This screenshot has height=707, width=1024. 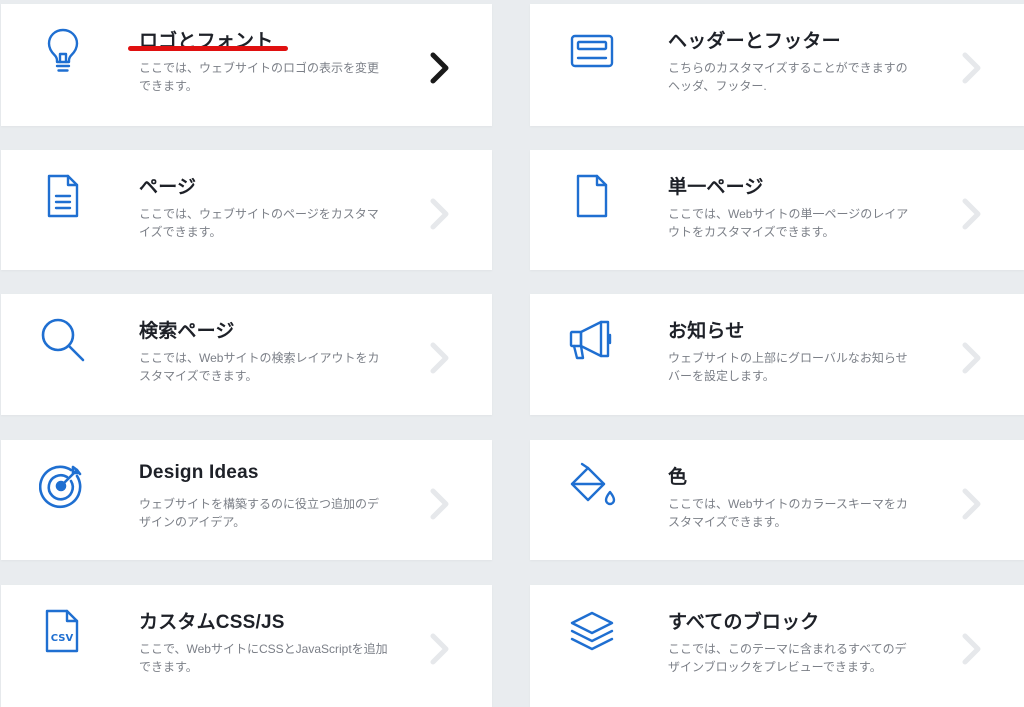 What do you see at coordinates (754, 41) in the screenshot?
I see `card-title: ヘッダーとフッター` at bounding box center [754, 41].